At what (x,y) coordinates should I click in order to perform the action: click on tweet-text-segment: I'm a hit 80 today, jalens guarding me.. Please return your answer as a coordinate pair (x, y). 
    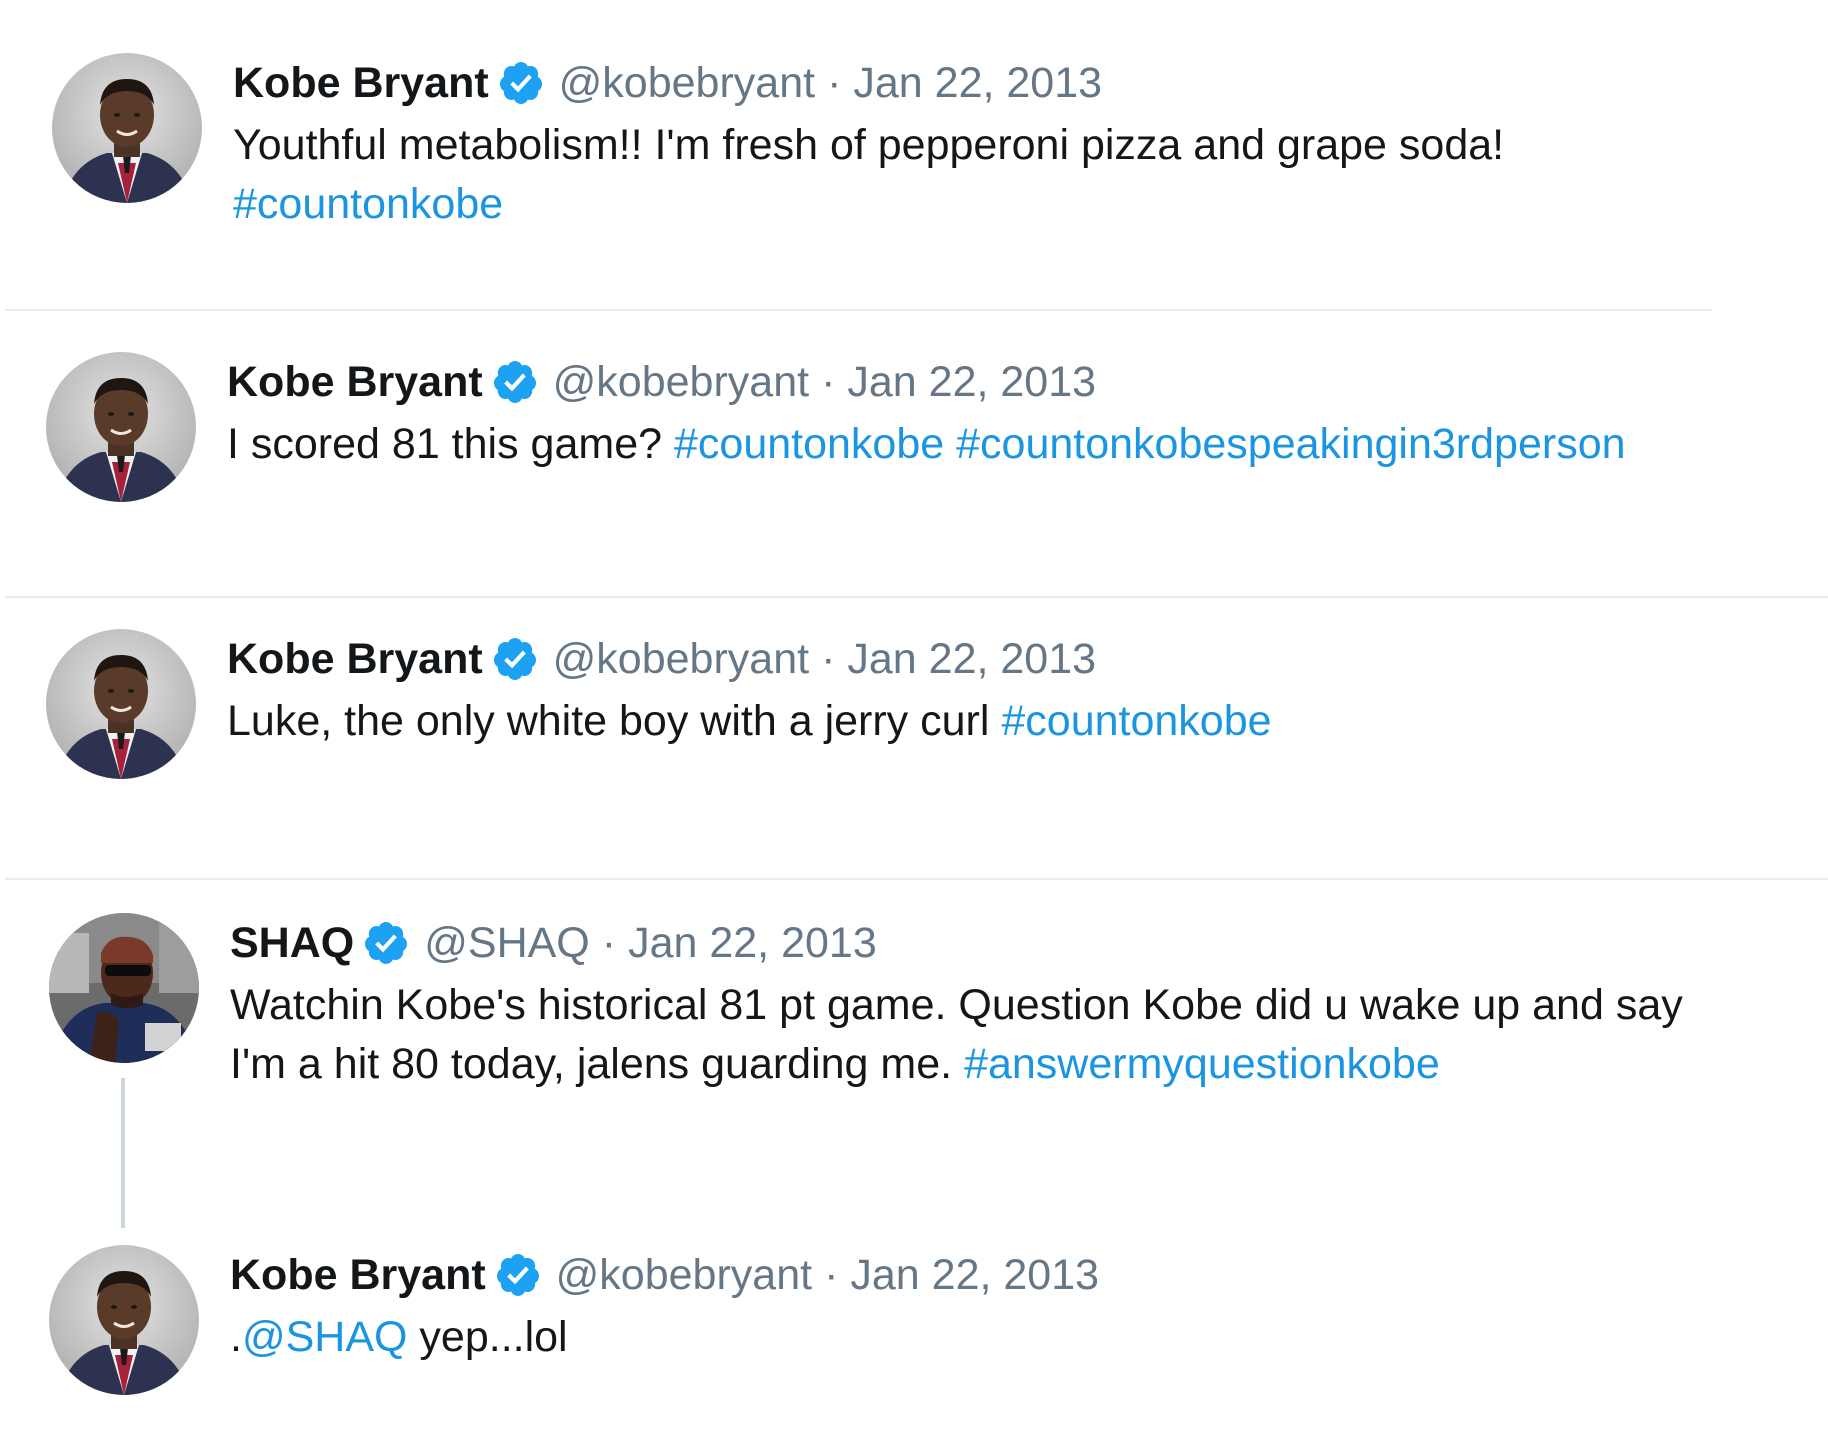
    Looking at the image, I should click on (591, 1064).